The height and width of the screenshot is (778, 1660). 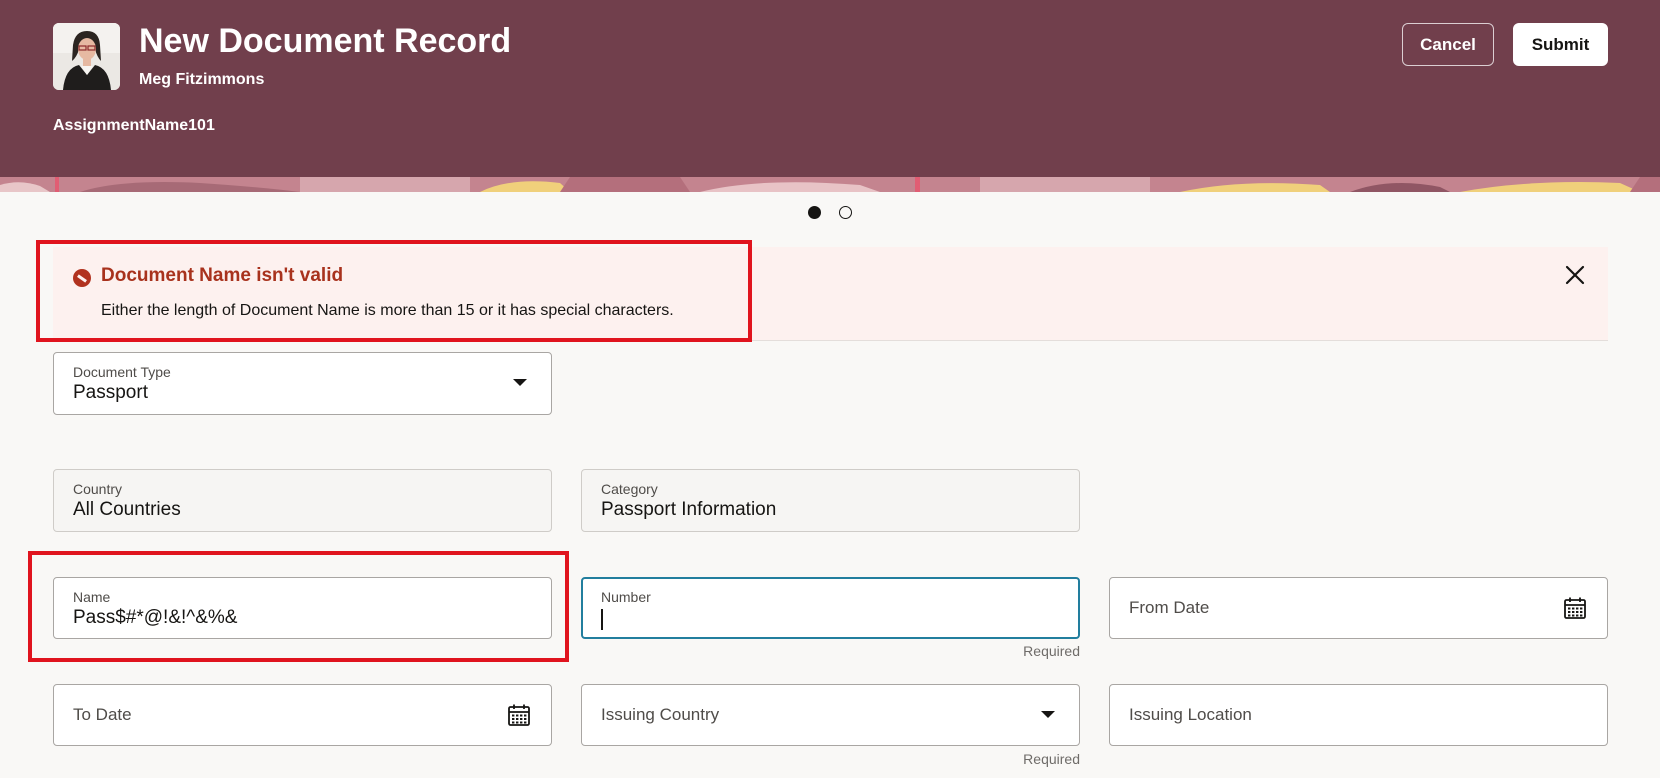 What do you see at coordinates (122, 372) in the screenshot?
I see `document-type-label: Document Type` at bounding box center [122, 372].